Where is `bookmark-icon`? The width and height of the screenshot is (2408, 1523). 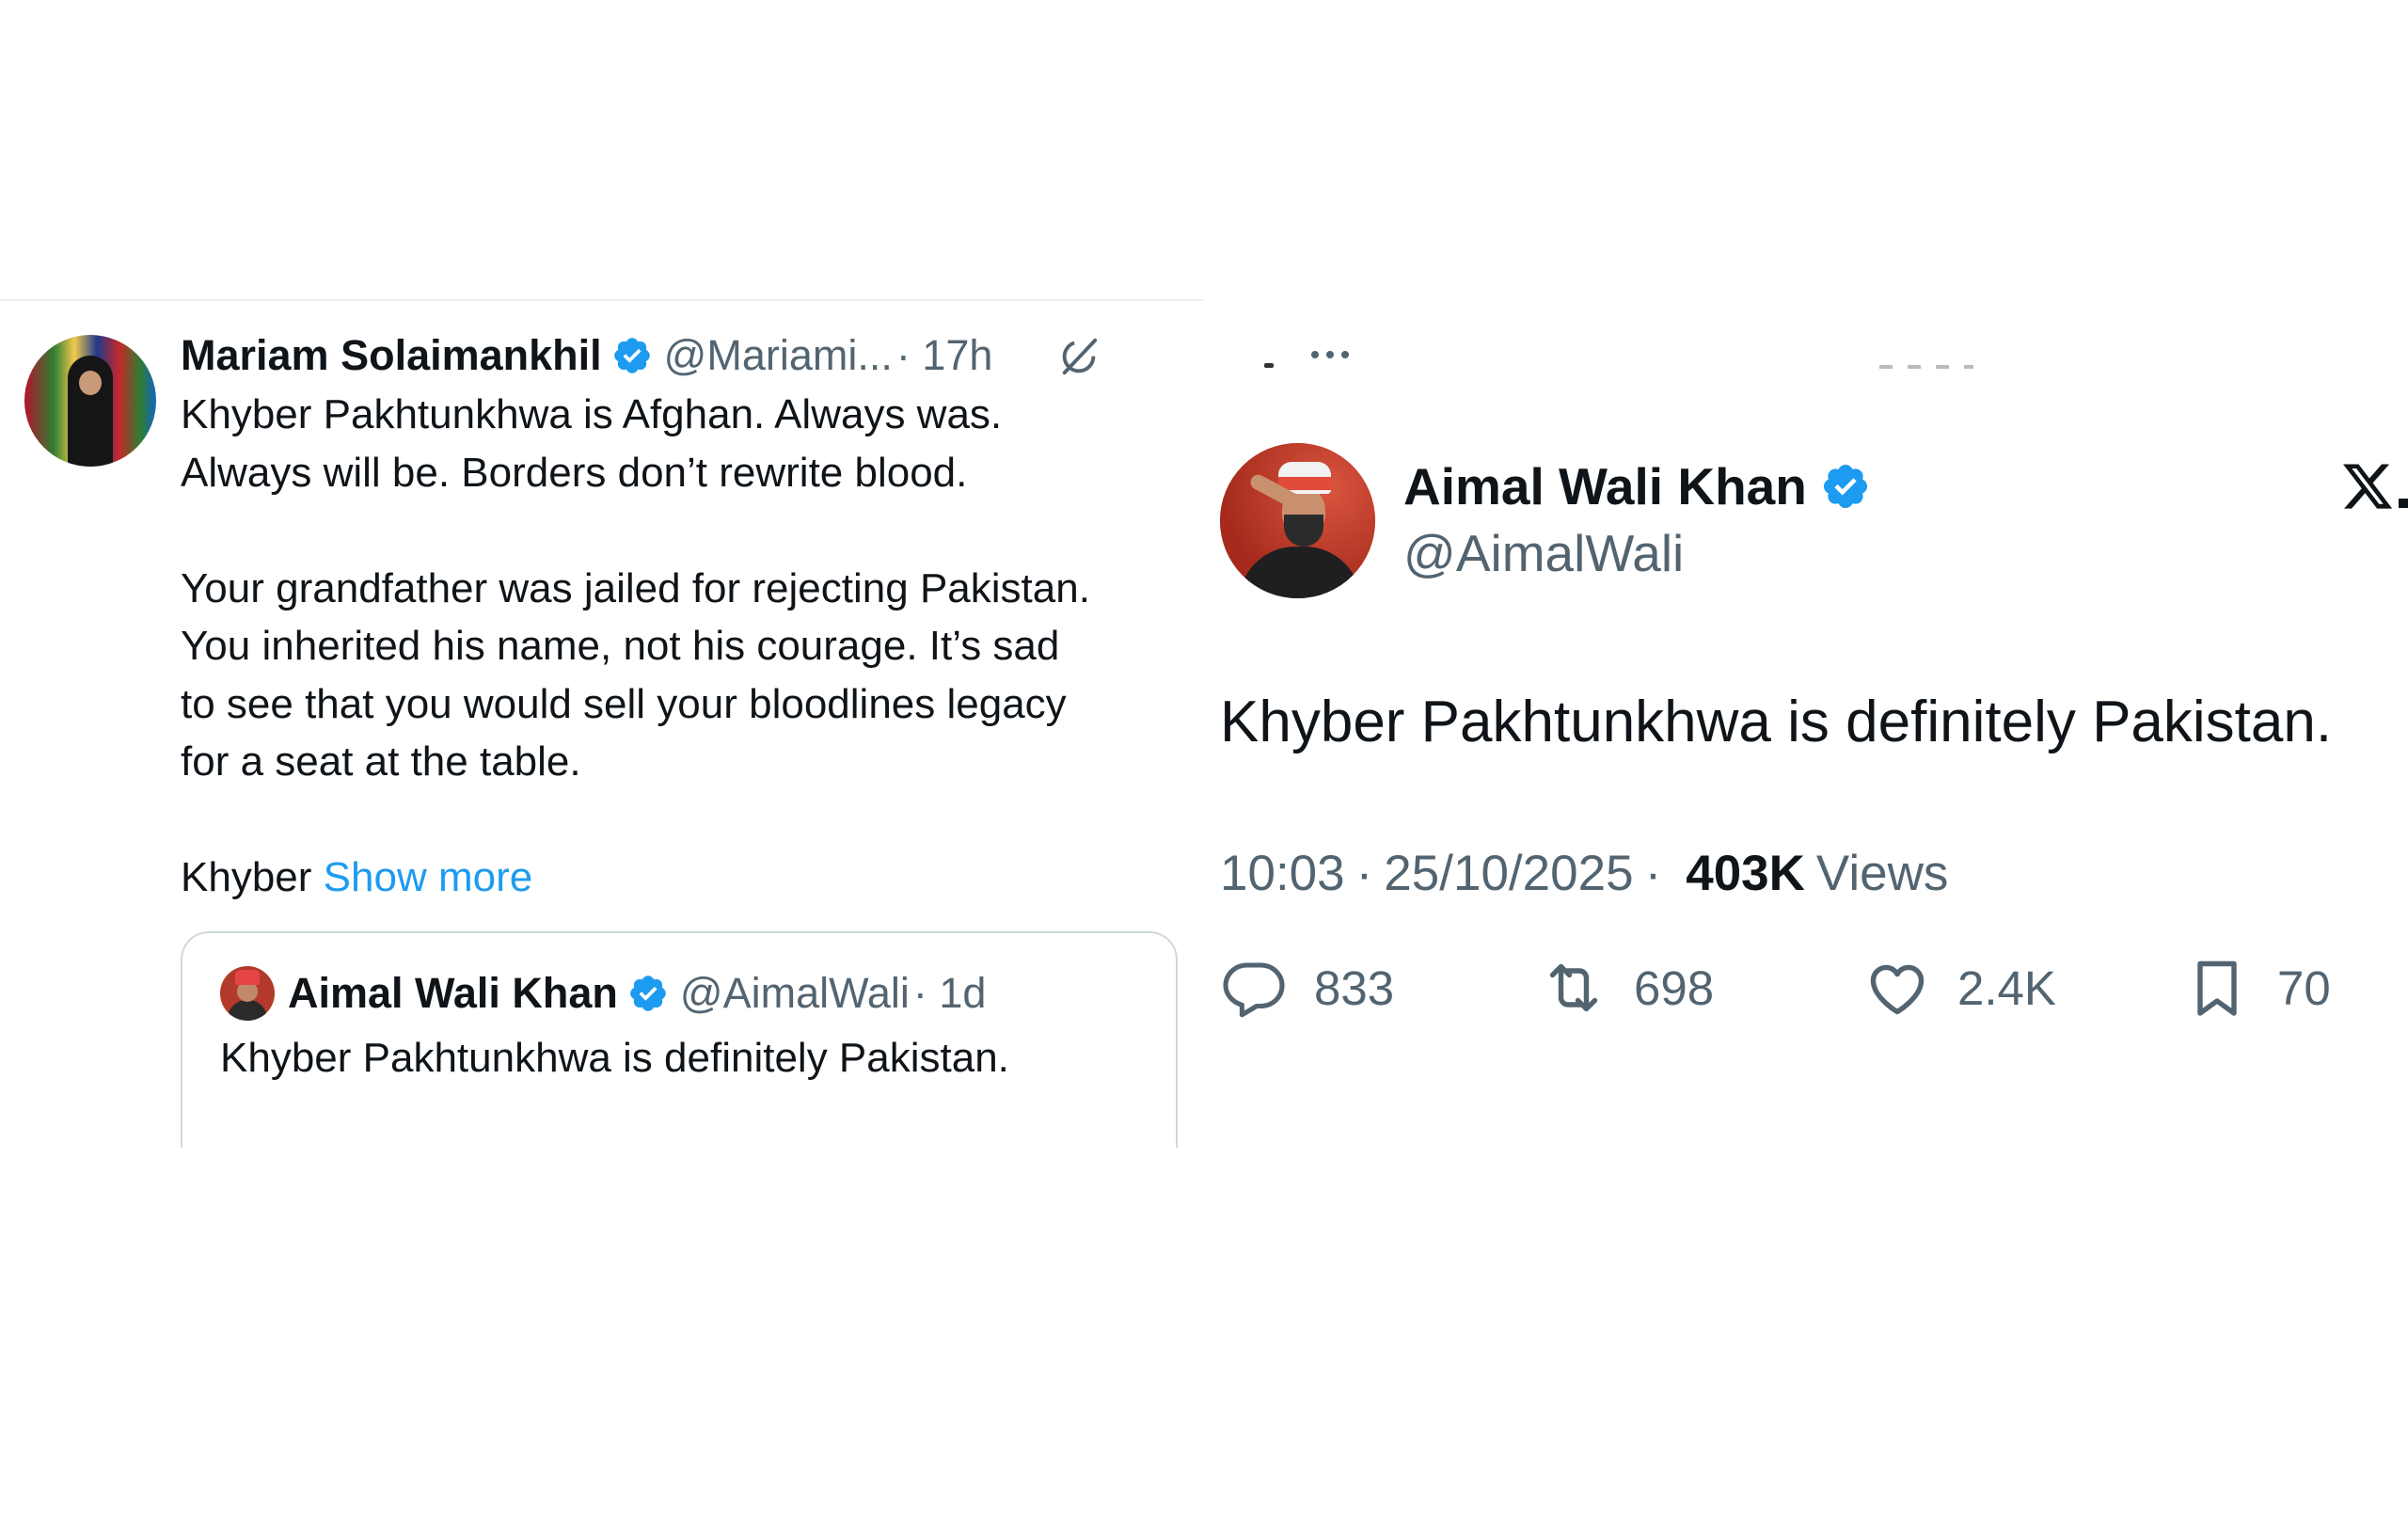
bookmark-icon is located at coordinates (2217, 988).